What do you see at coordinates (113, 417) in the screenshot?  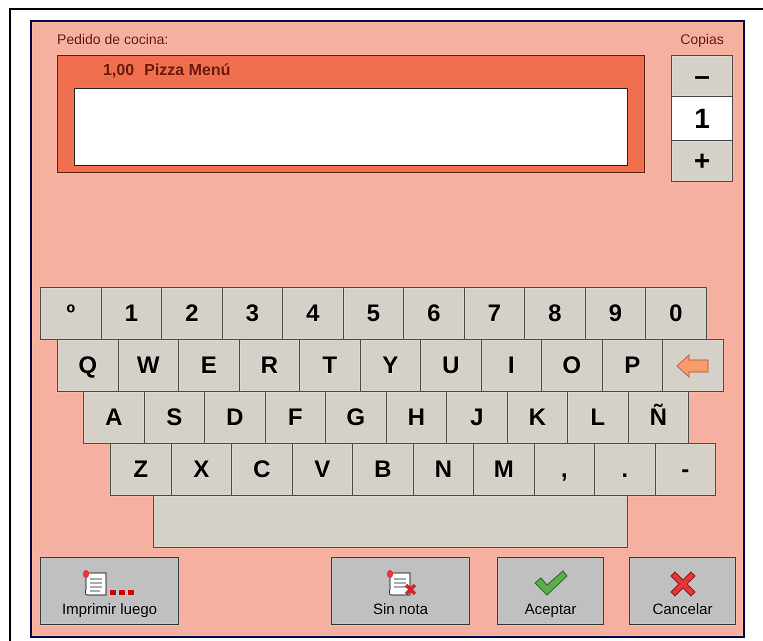 I see `keyboard-key: A` at bounding box center [113, 417].